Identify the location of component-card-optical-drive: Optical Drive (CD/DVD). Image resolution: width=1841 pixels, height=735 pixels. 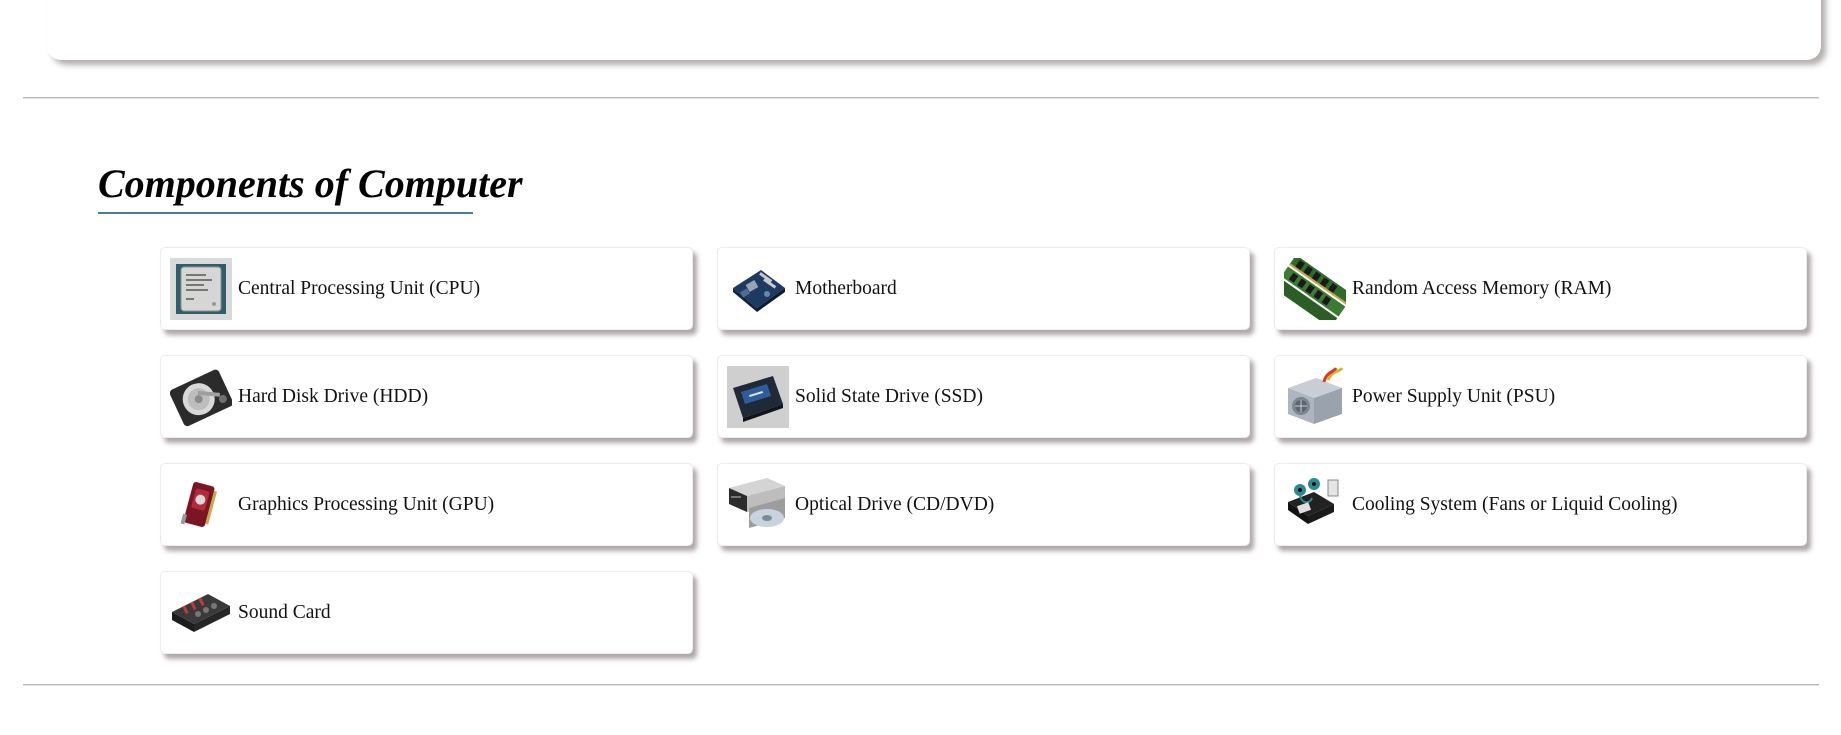
(983, 504).